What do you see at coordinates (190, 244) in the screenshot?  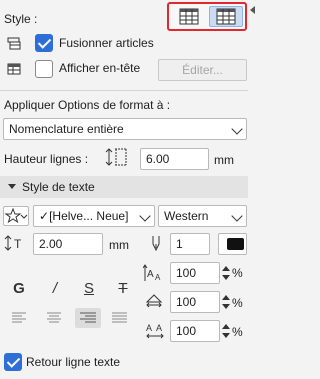 I see `pen-number-input: 1` at bounding box center [190, 244].